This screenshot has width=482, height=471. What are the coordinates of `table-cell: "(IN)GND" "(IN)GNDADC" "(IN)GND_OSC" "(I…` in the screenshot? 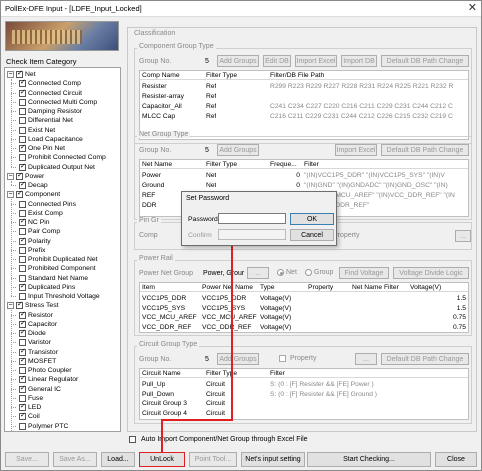 It's located at (386, 185).